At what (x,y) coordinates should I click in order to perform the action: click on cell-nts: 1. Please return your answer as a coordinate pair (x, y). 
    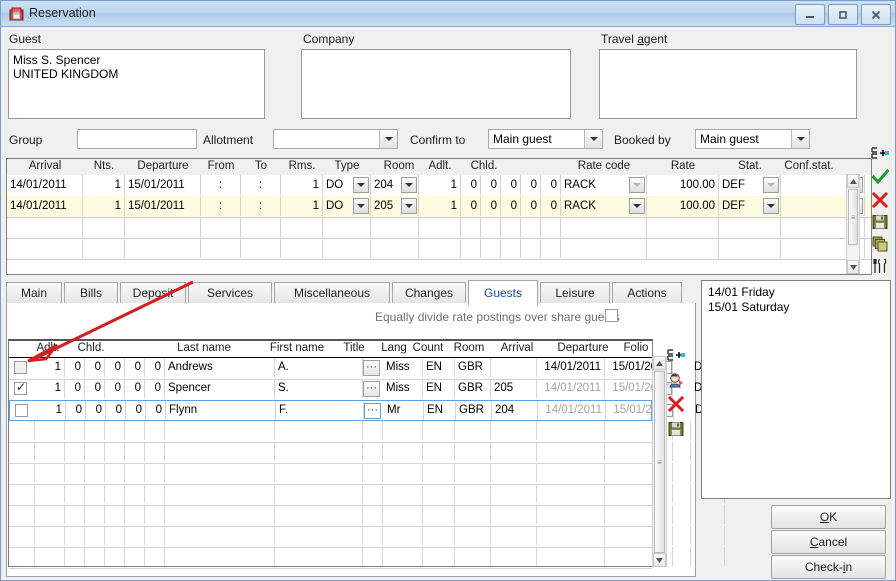
    Looking at the image, I should click on (104, 206).